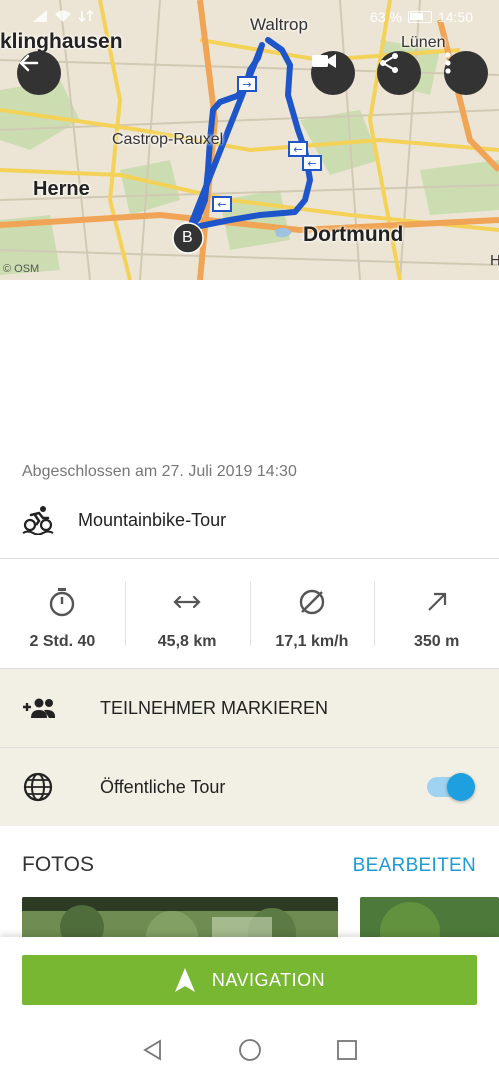  Describe the element at coordinates (249, 787) in the screenshot. I see `public-tour-row: Öffentliche Tour` at that location.